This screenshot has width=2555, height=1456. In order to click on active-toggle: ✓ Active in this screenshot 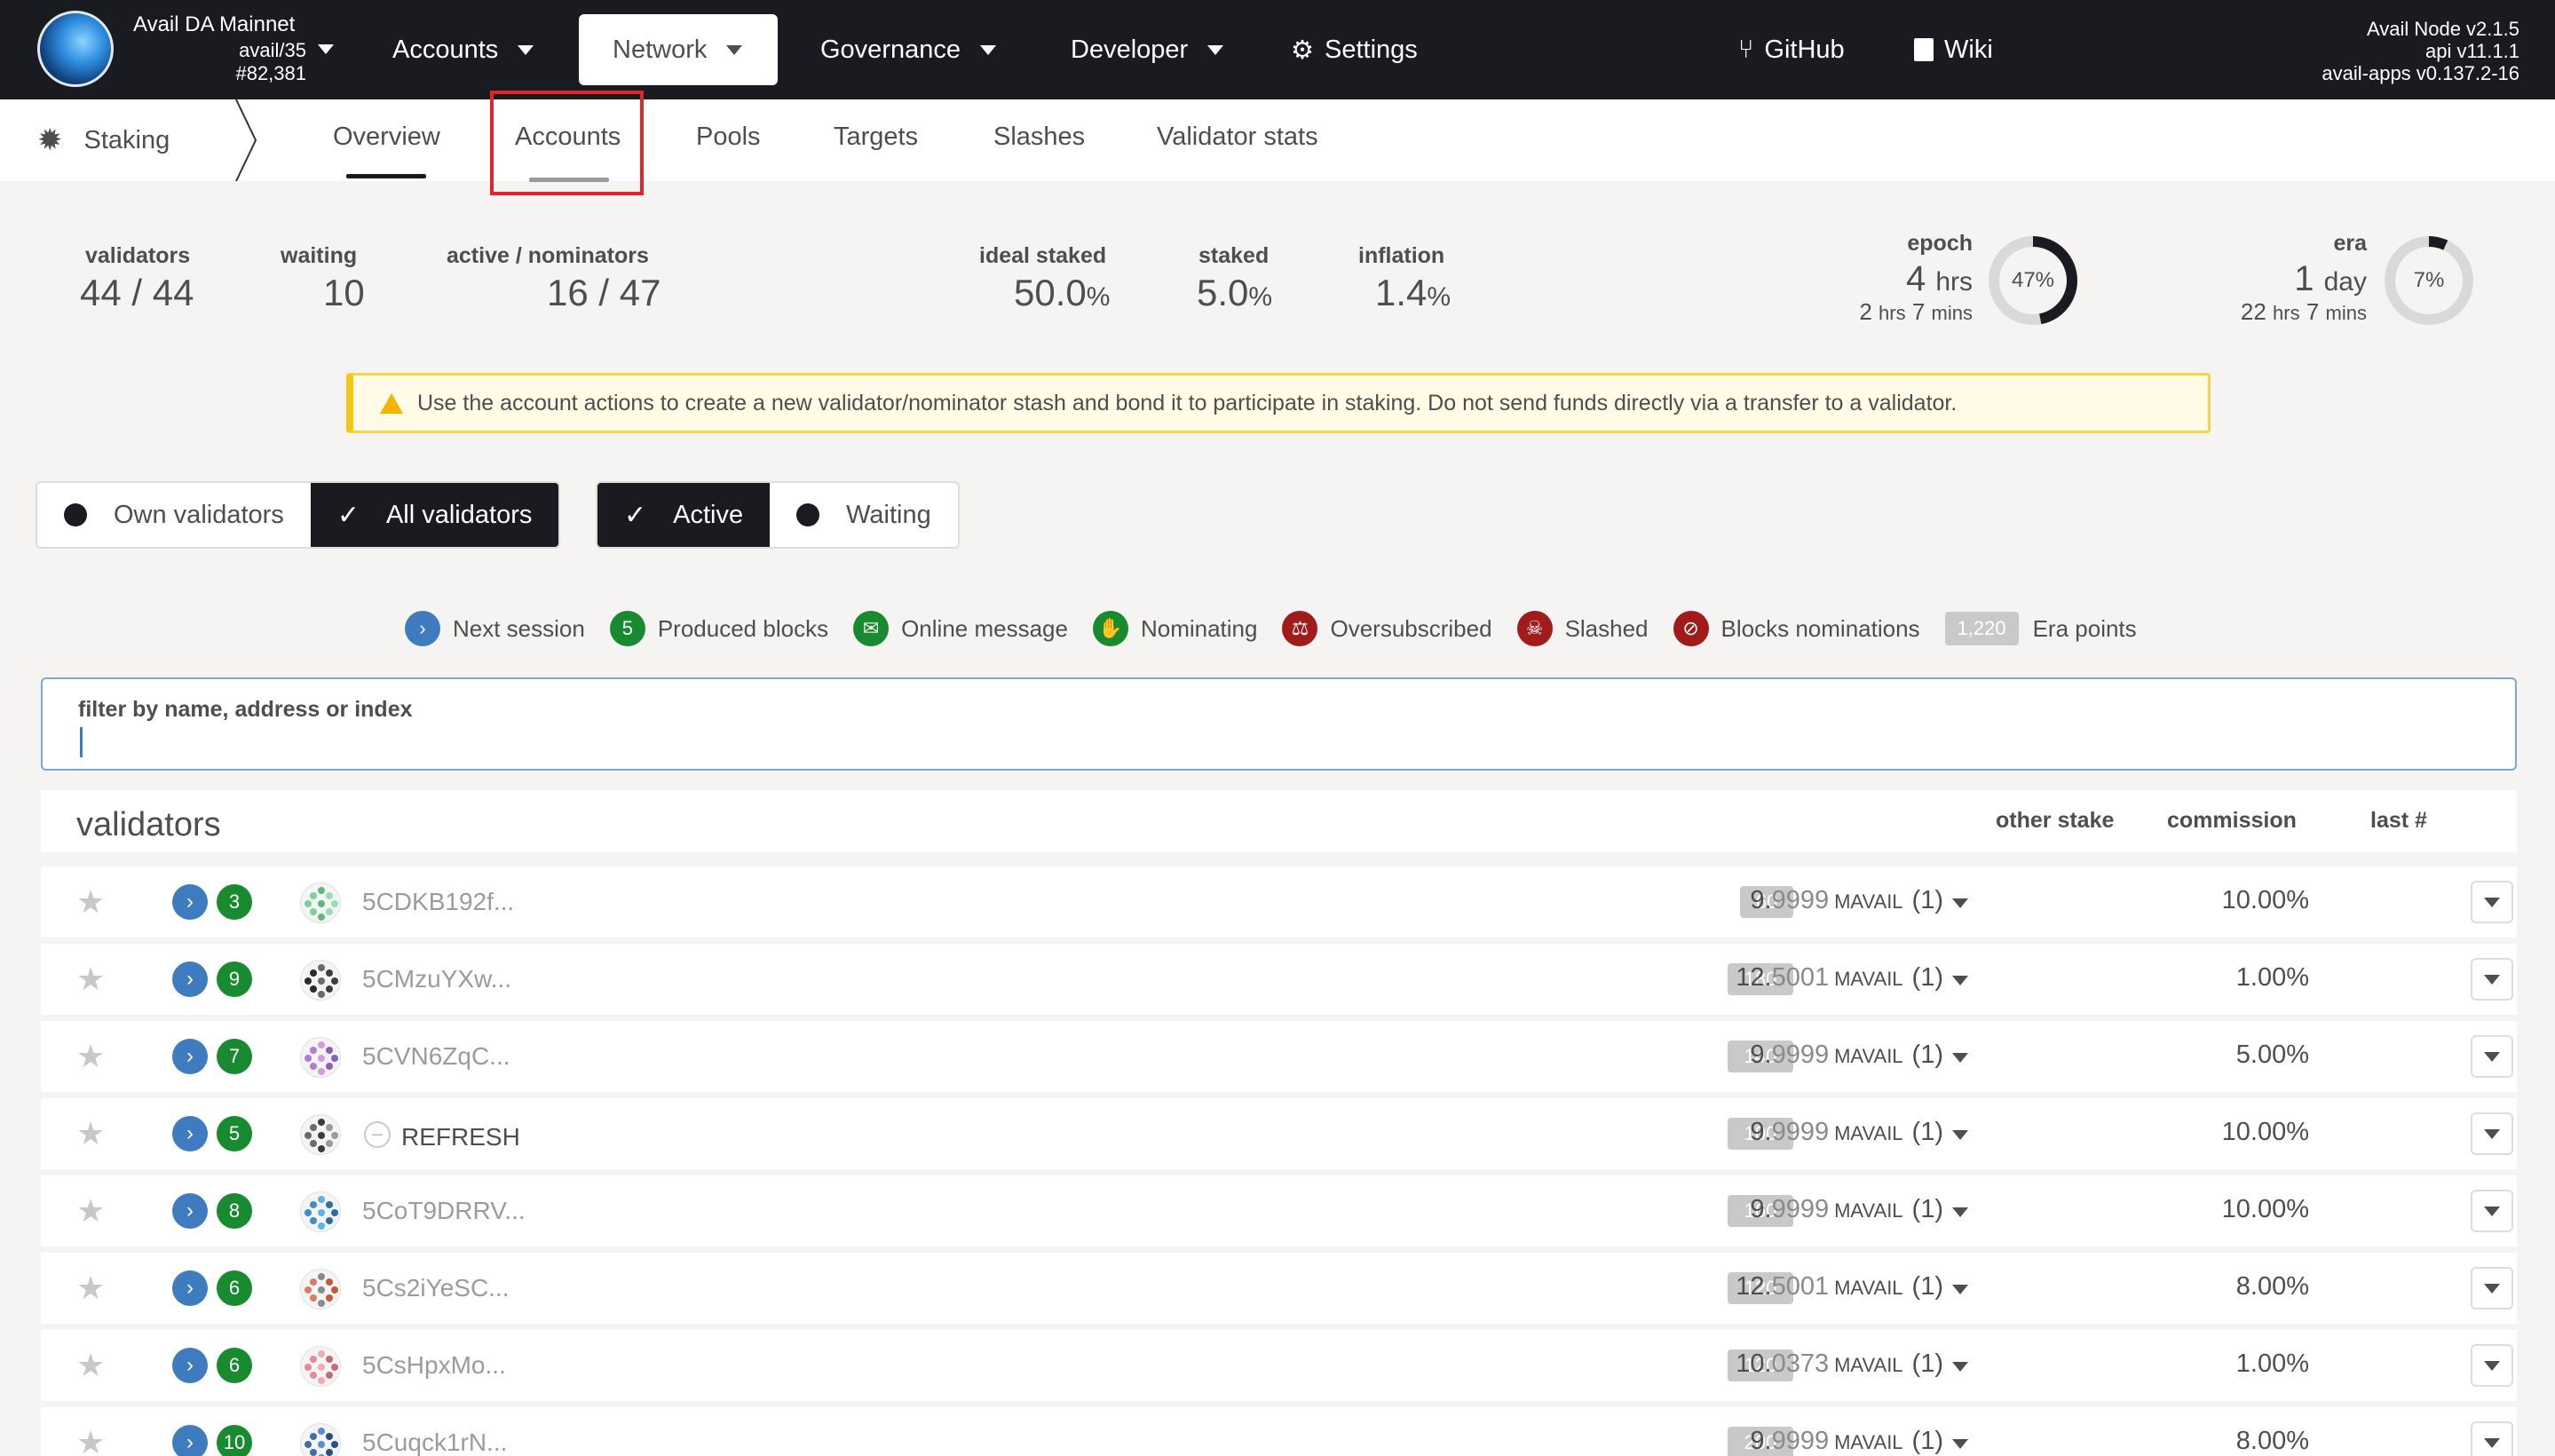, I will do `click(684, 515)`.